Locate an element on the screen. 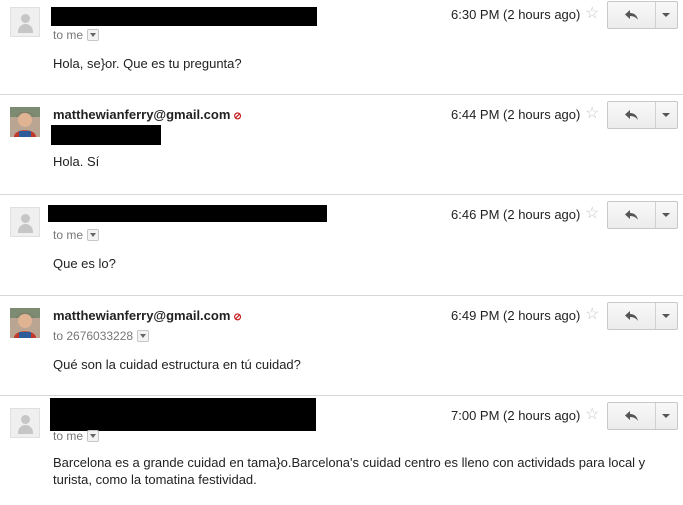  message-time: 6:49 PM (2 hours ago) is located at coordinates (516, 315).